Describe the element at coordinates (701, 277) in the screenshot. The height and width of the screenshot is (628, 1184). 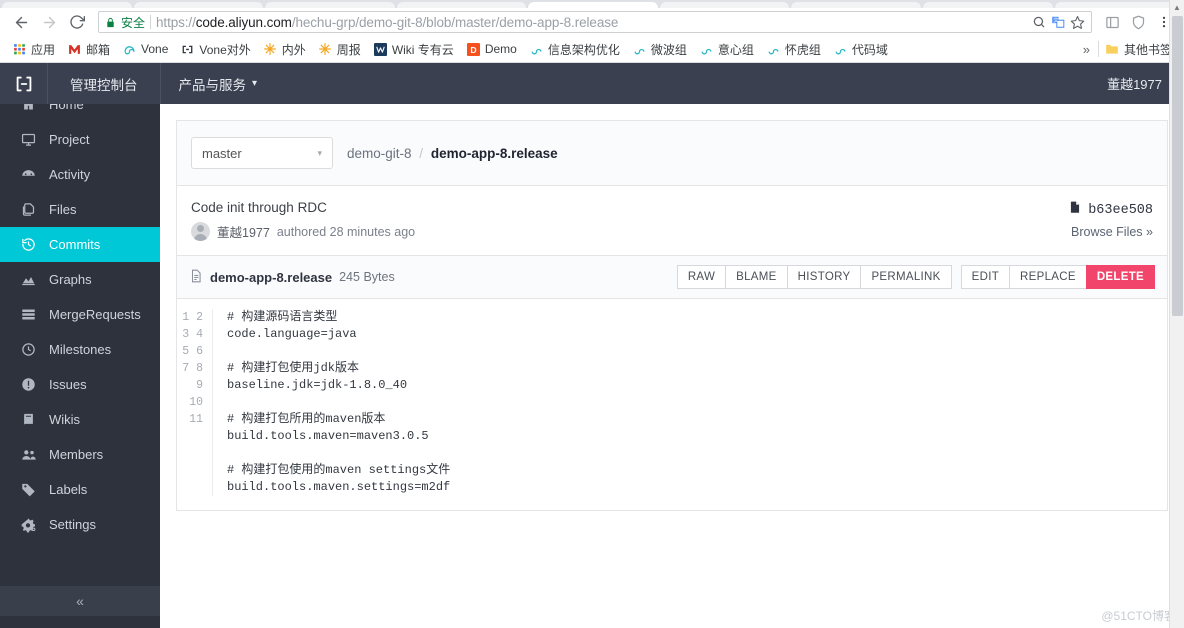
I see `raw-button: RAW` at that location.